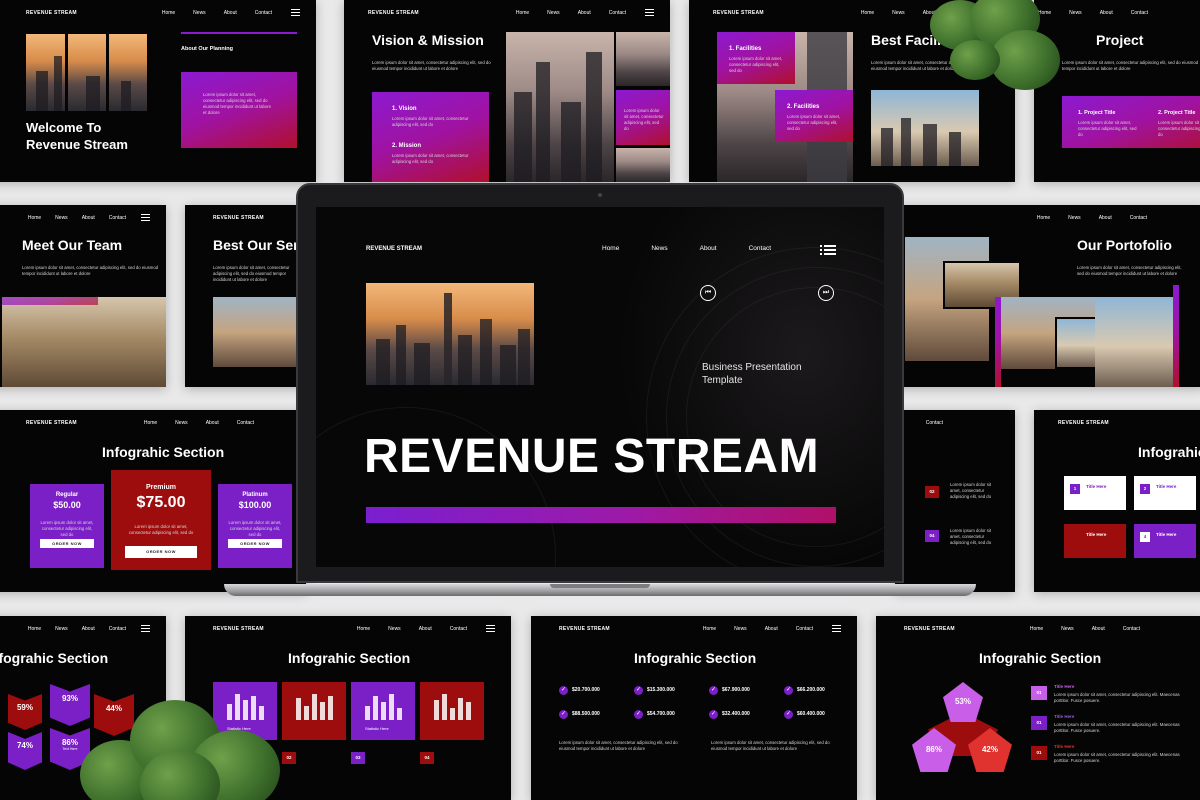  Describe the element at coordinates (86, 72) in the screenshot. I see `city-photo` at that location.